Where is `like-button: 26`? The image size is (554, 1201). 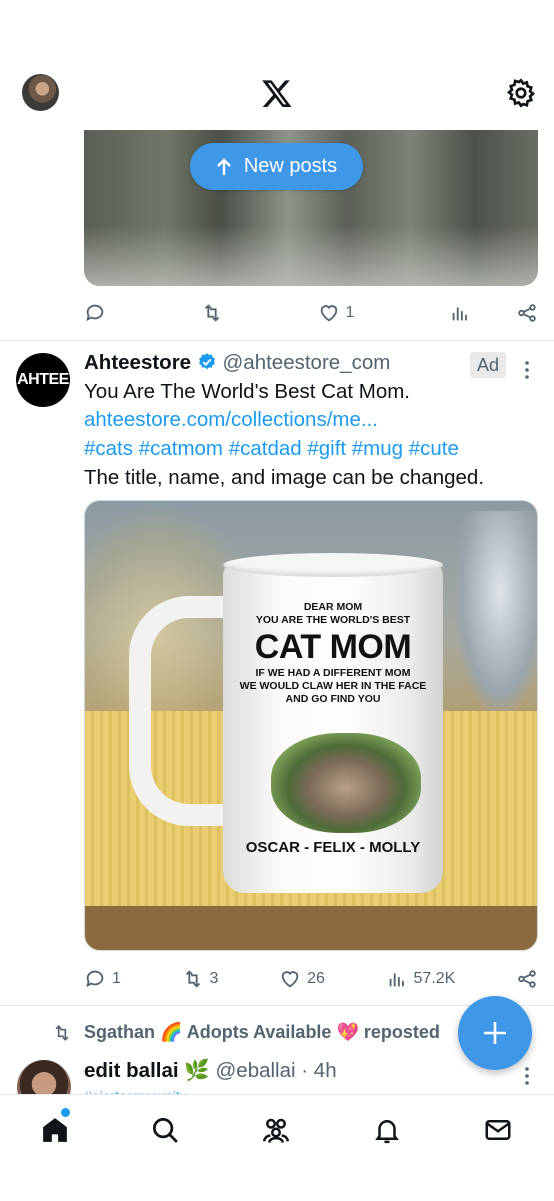
like-button: 26 is located at coordinates (302, 979).